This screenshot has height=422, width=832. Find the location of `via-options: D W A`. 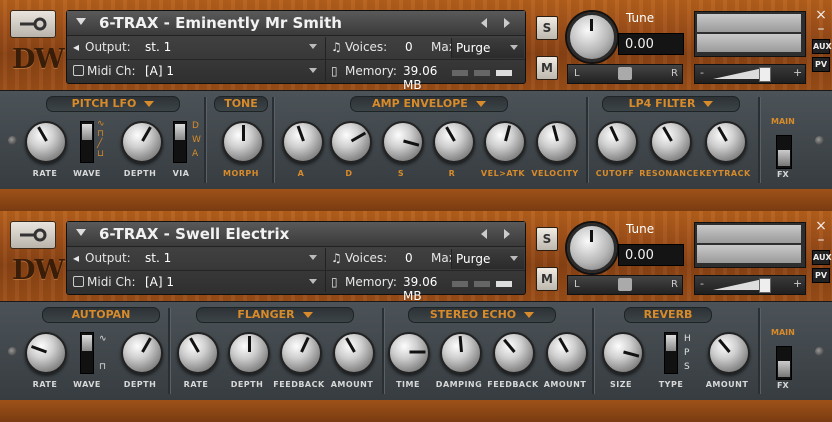

via-options: D W A is located at coordinates (196, 140).